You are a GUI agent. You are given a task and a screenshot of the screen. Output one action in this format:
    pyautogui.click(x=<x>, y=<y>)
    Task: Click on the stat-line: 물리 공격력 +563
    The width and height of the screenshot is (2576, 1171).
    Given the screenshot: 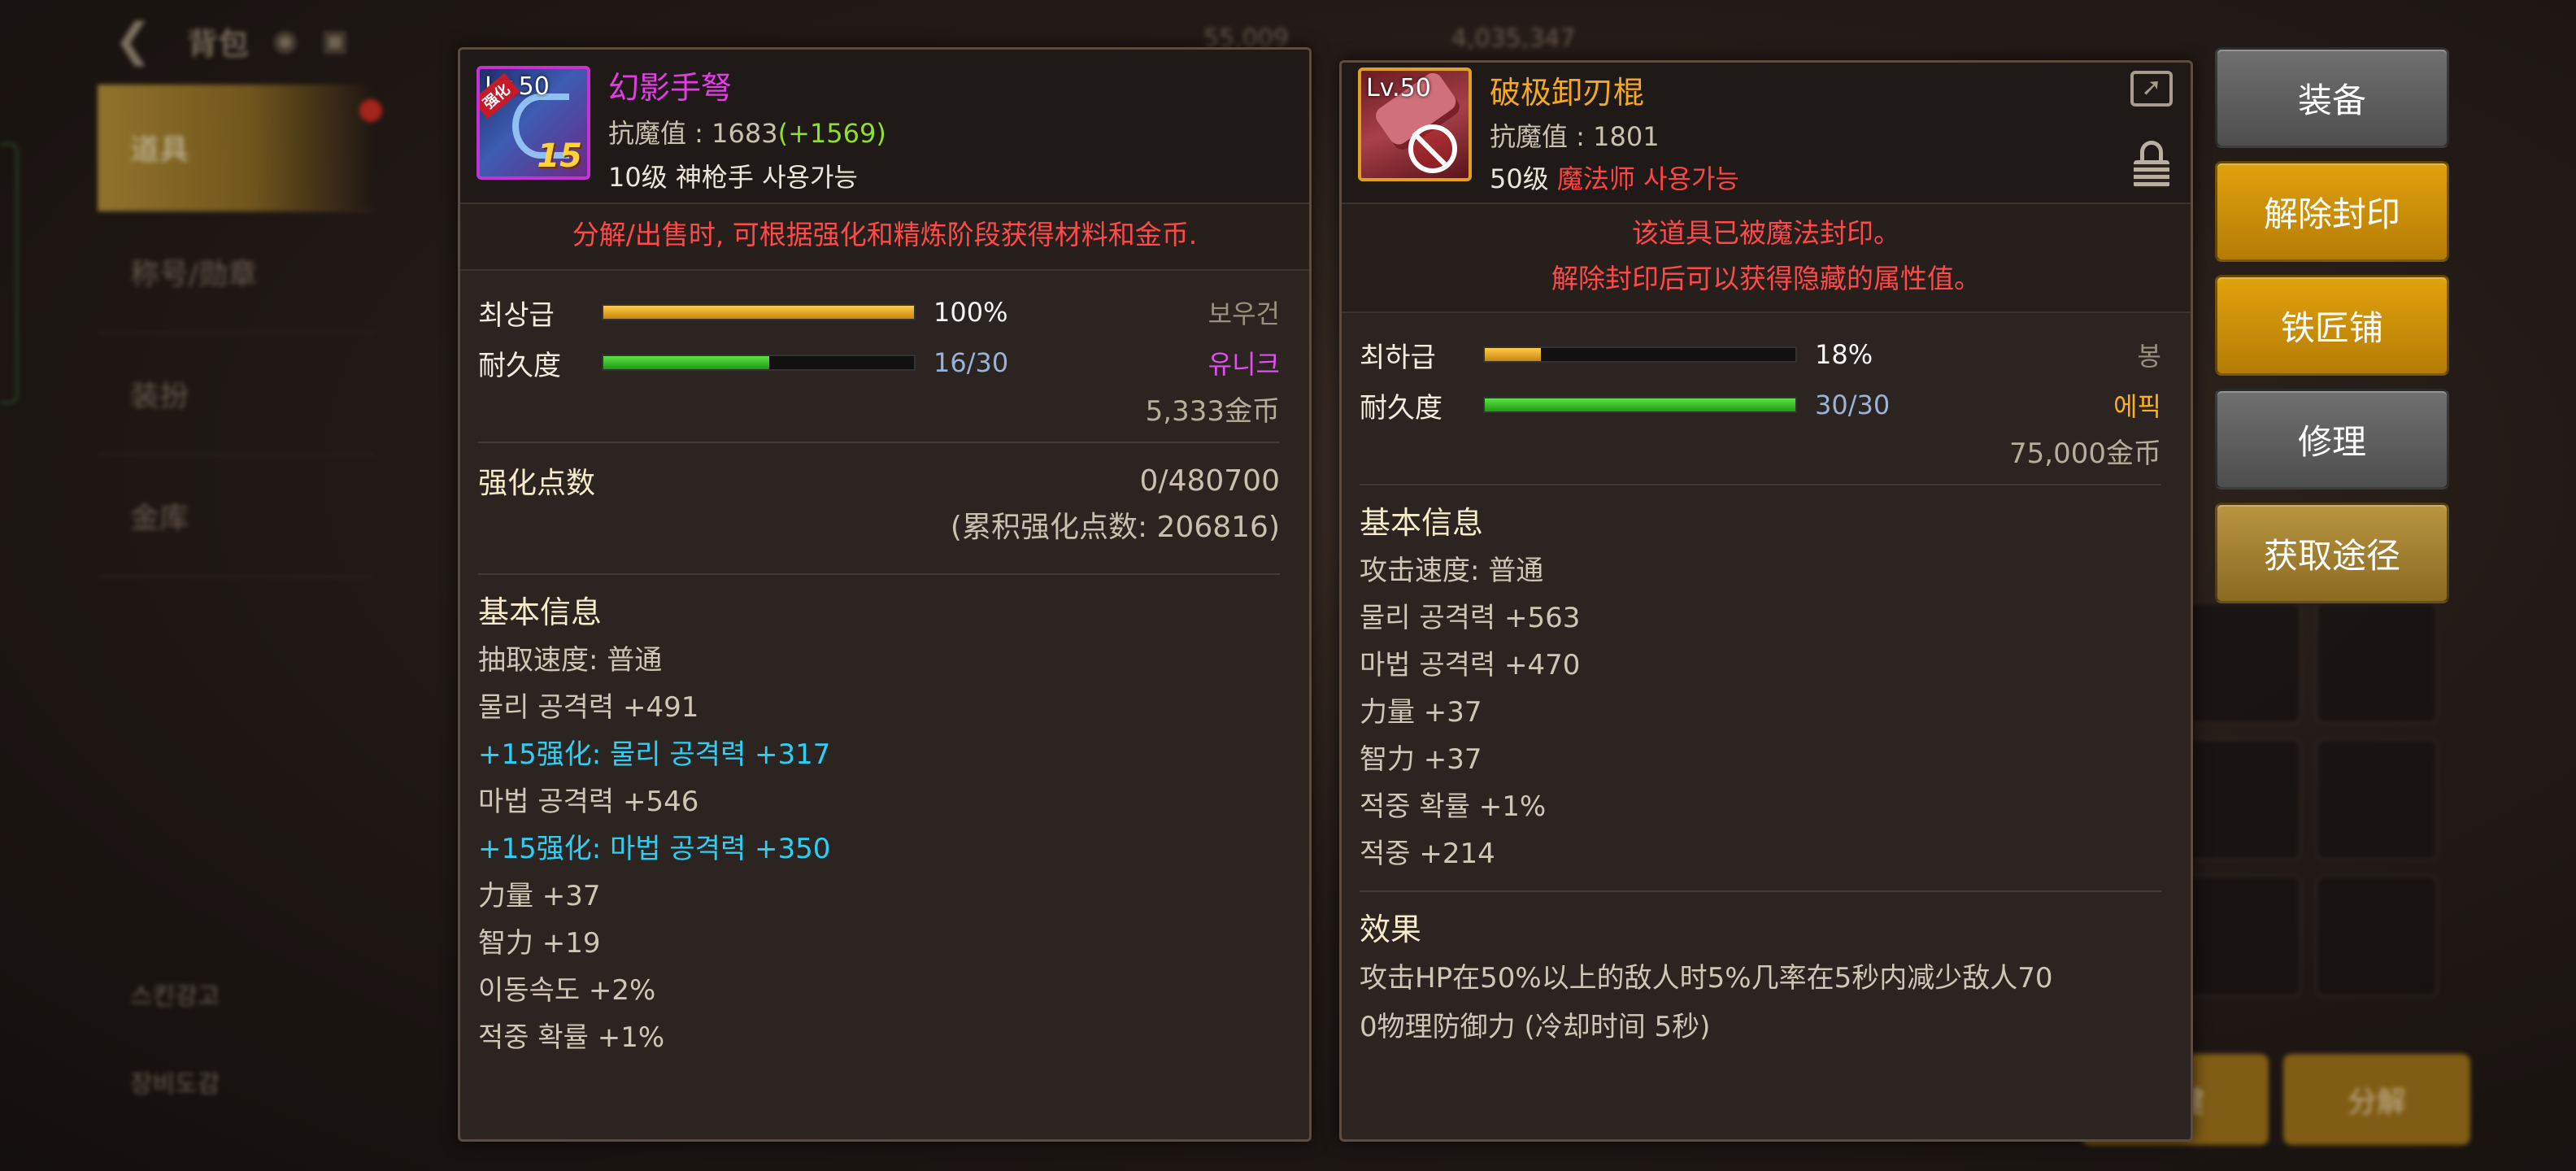 What is the action you would take?
    pyautogui.click(x=1470, y=618)
    